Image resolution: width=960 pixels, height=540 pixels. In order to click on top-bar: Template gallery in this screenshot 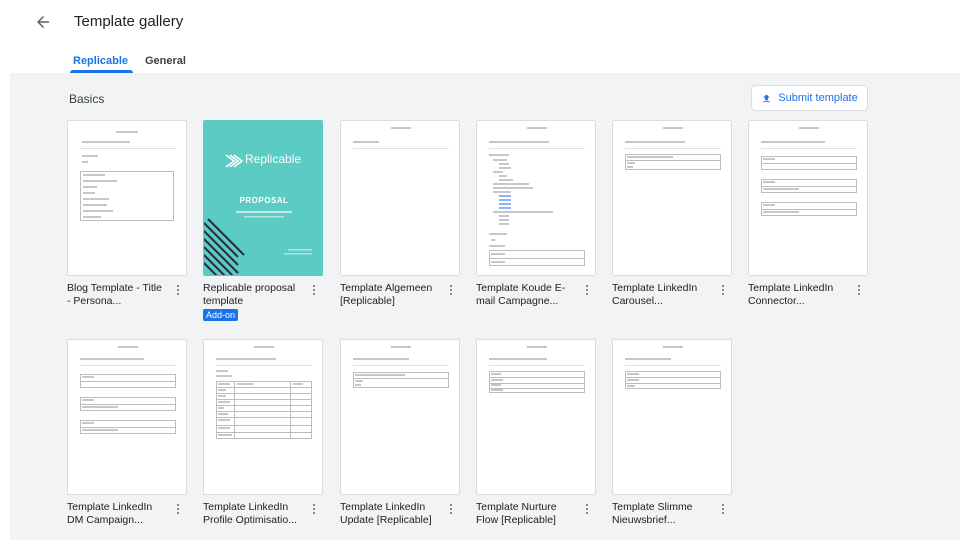, I will do `click(480, 23)`.